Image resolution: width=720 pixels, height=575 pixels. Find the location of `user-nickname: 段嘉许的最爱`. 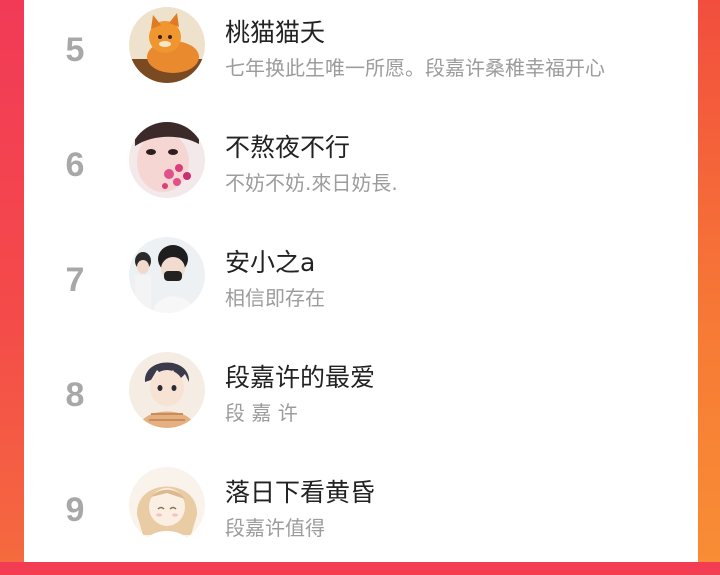

user-nickname: 段嘉许的最爱 is located at coordinates (300, 377).